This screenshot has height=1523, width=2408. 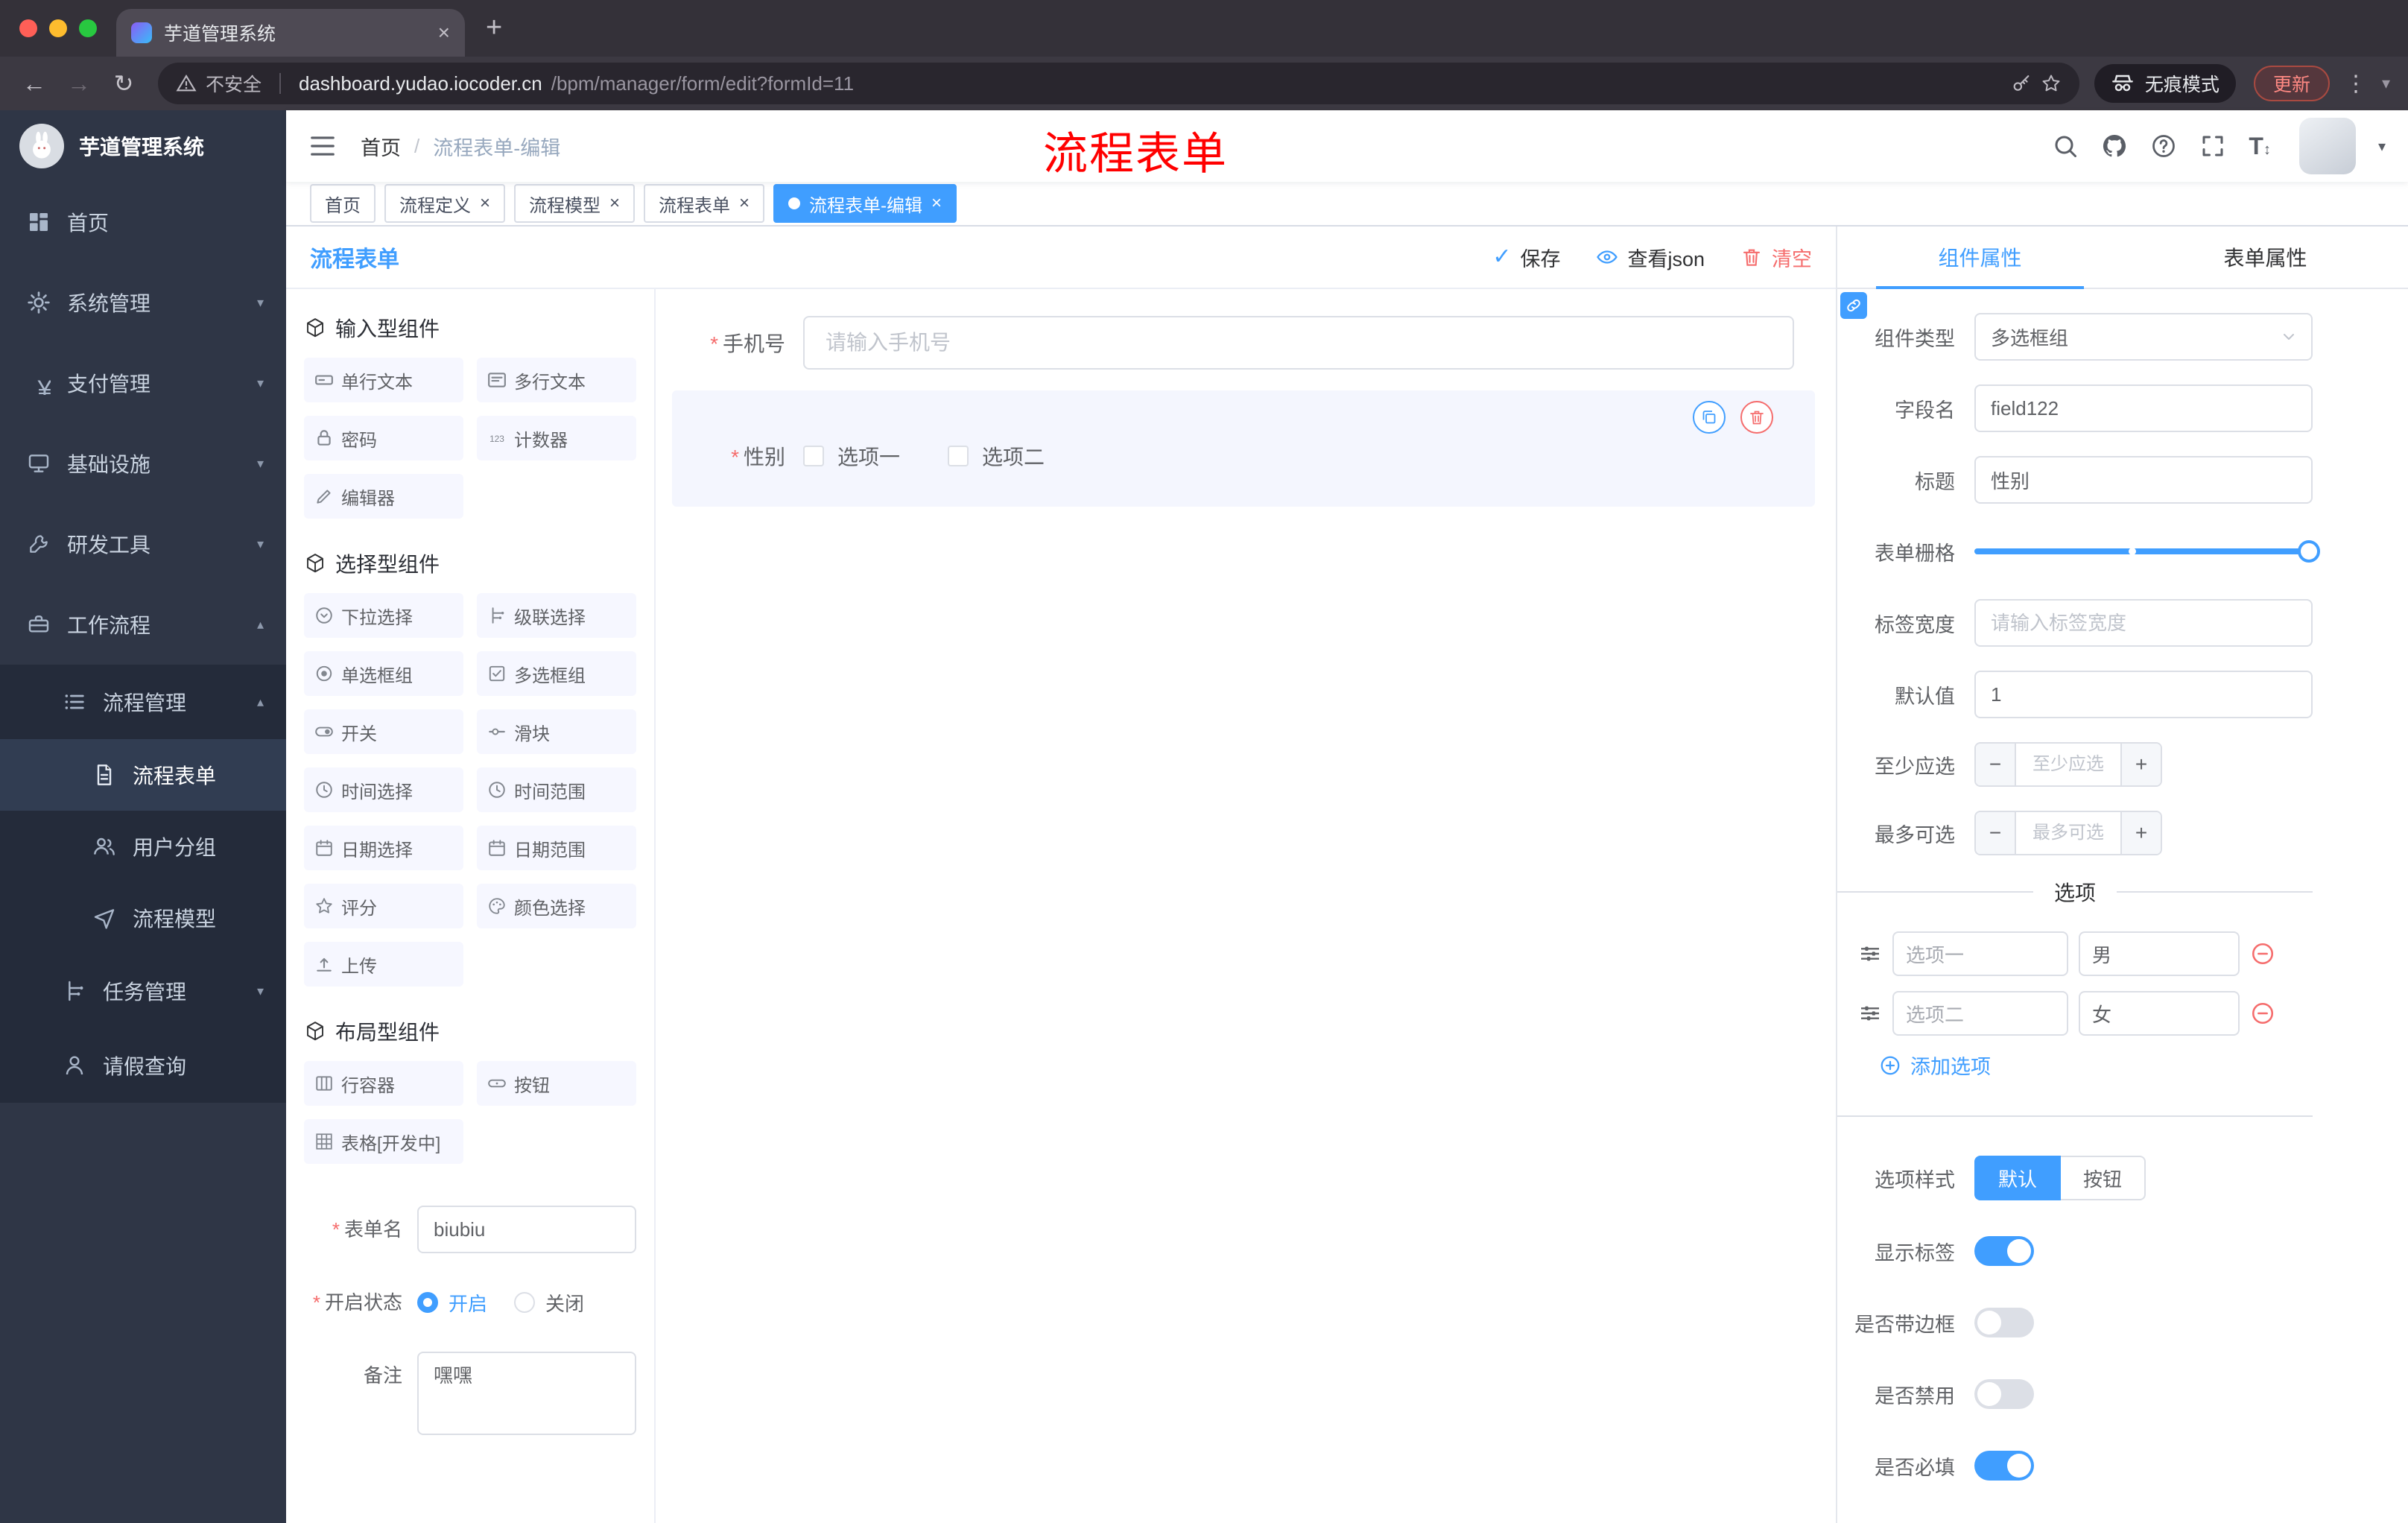 I want to click on sidebar-item-user-group: 用户分组, so click(x=143, y=846).